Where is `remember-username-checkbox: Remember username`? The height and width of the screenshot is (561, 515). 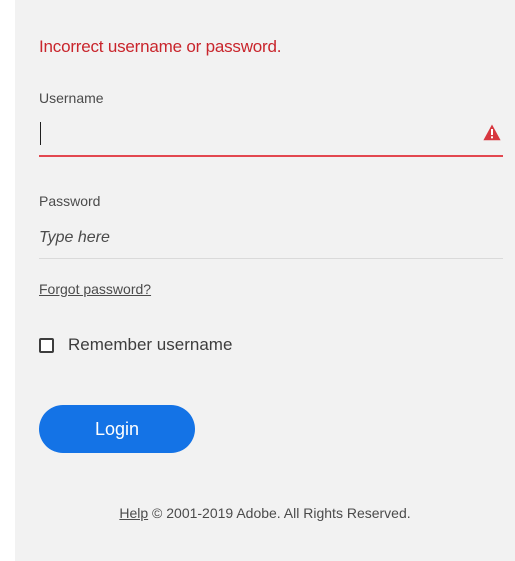
remember-username-checkbox: Remember username is located at coordinates (135, 345).